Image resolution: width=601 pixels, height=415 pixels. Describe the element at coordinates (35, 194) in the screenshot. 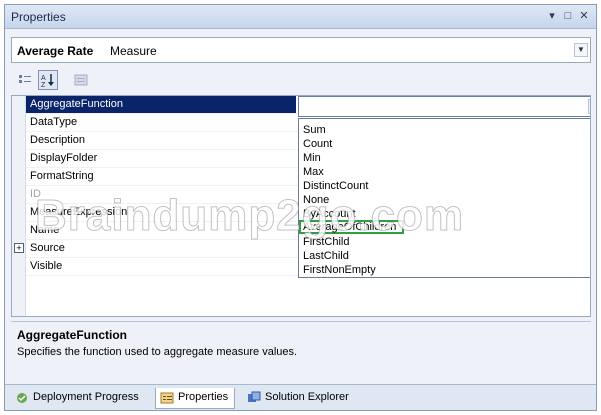

I see `property-name: ID` at that location.